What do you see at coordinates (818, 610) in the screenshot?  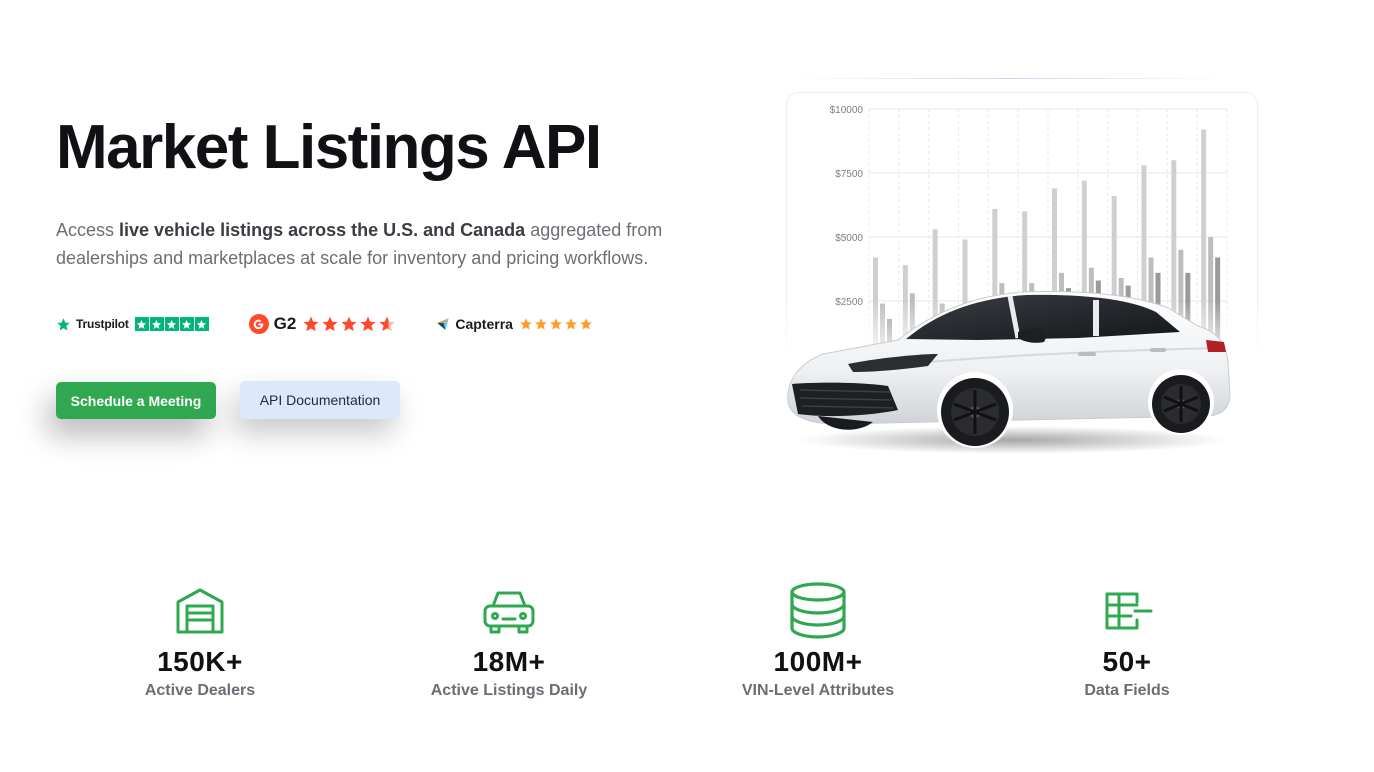 I see `database-icon` at bounding box center [818, 610].